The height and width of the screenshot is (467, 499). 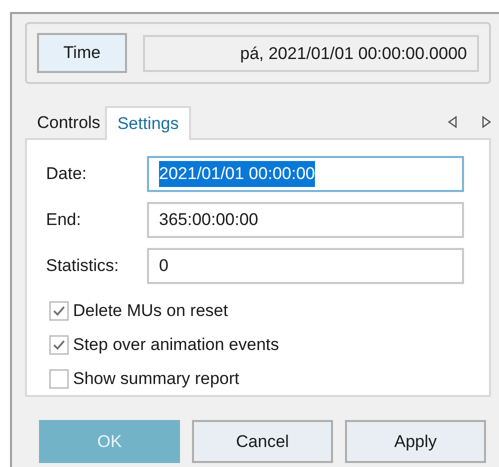 I want to click on input-field: 2021/01/01 00:00:00, so click(x=305, y=174).